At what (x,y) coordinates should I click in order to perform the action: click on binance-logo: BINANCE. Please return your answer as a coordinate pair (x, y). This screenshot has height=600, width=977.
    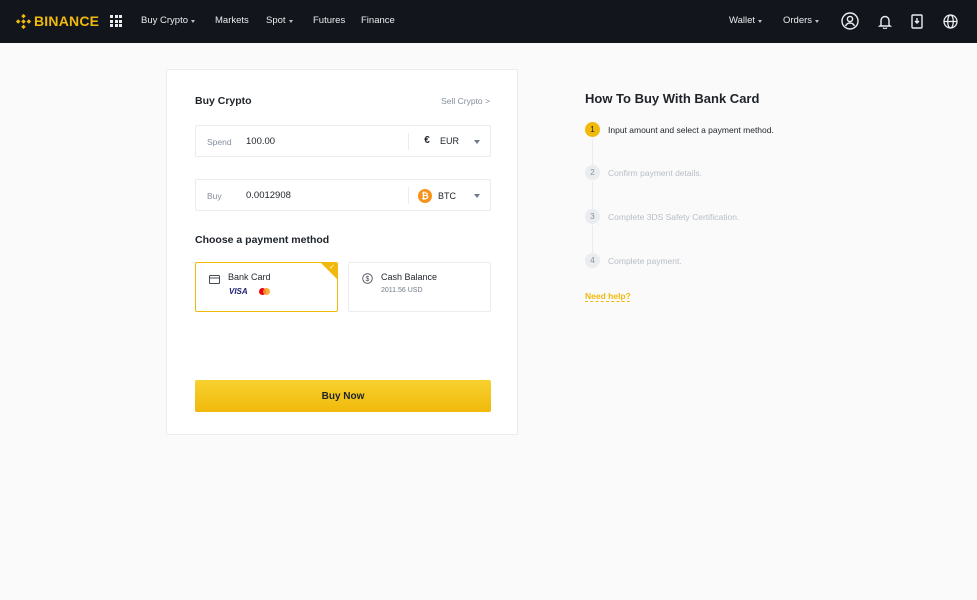
    Looking at the image, I should click on (57, 21).